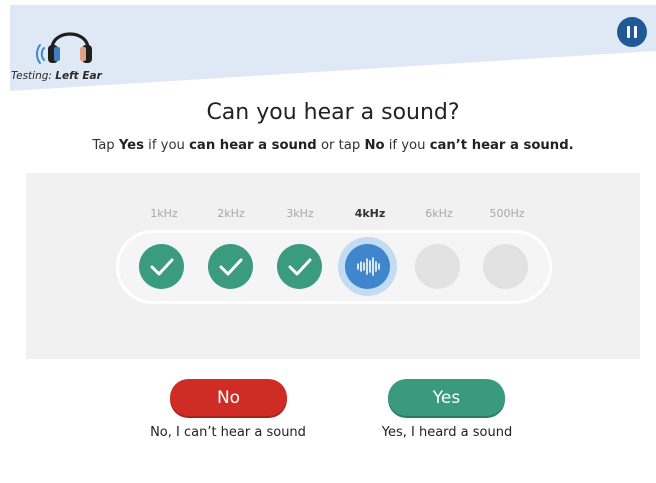 The height and width of the screenshot is (483, 656). Describe the element at coordinates (70, 41) in the screenshot. I see `headphones-icon` at that location.